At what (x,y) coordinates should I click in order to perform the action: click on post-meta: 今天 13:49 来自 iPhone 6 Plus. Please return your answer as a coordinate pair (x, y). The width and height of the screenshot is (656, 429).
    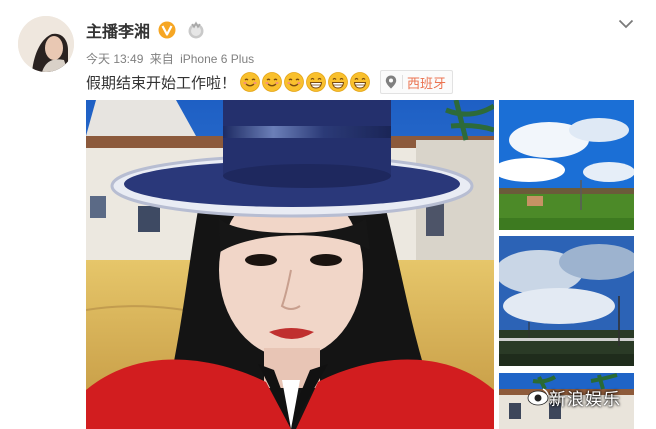
    Looking at the image, I should click on (170, 58).